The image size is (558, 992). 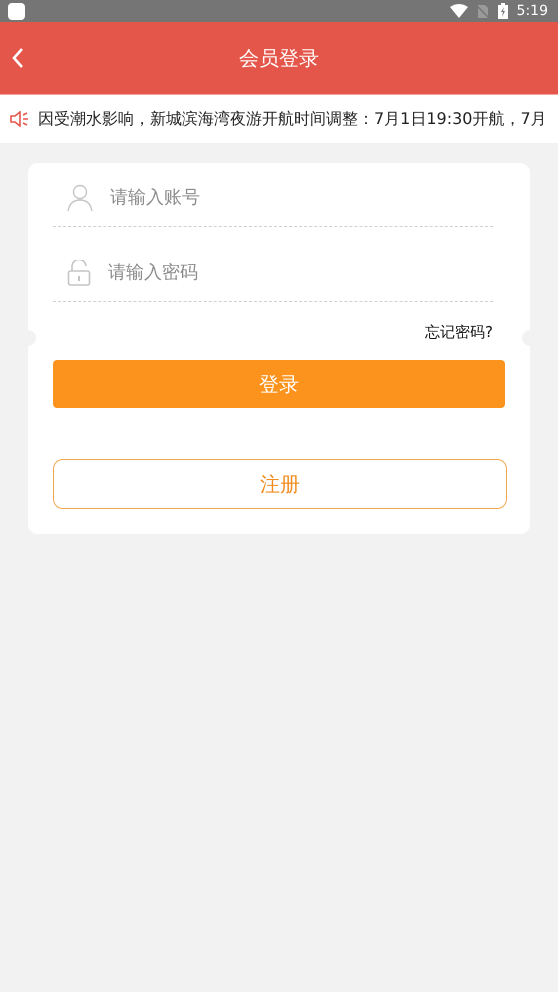 What do you see at coordinates (482, 11) in the screenshot?
I see `no-sim-icon` at bounding box center [482, 11].